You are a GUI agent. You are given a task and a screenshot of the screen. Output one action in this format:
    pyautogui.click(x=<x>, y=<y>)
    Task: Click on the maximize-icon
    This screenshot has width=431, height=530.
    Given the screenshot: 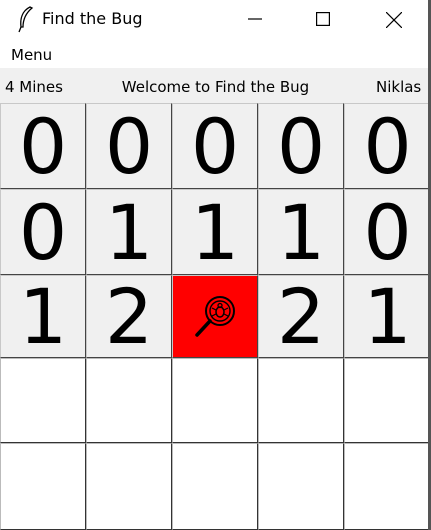 What is the action you would take?
    pyautogui.click(x=323, y=19)
    